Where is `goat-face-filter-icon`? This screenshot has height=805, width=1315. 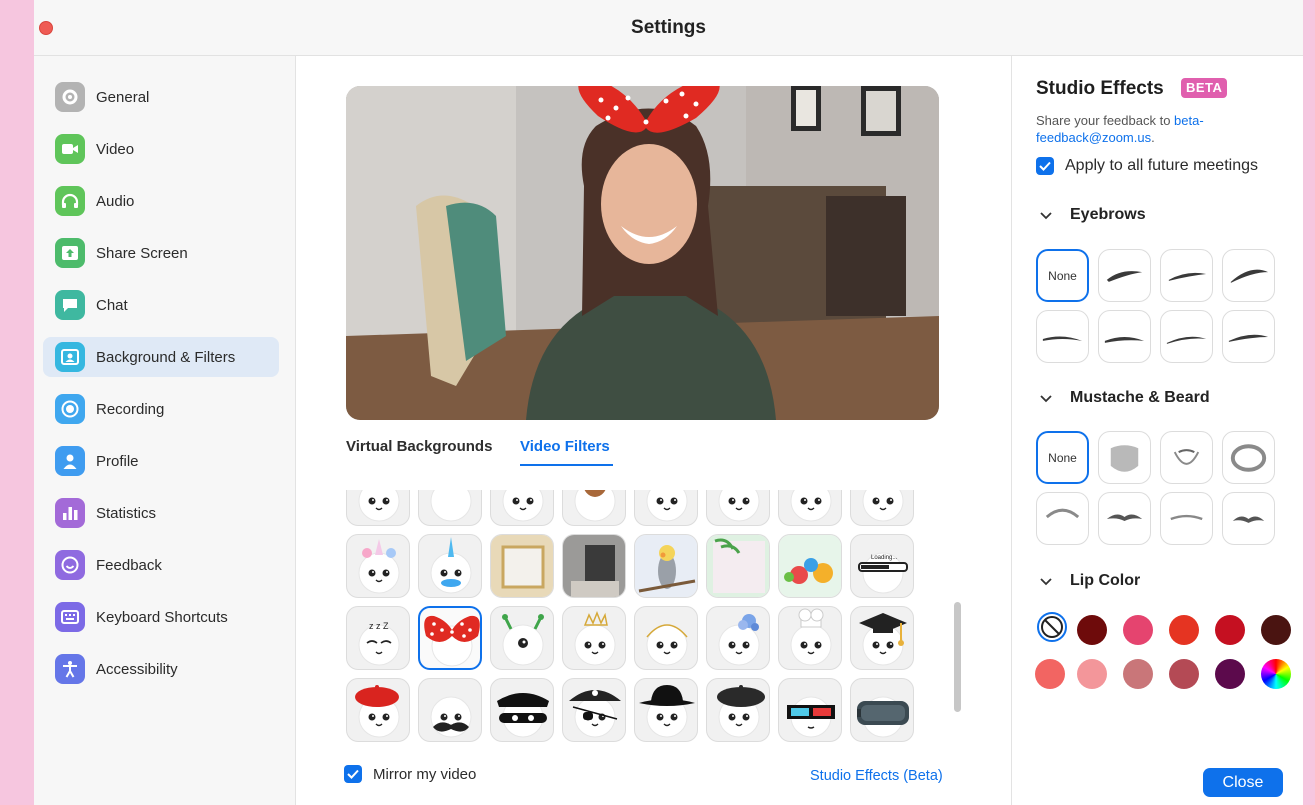 goat-face-filter-icon is located at coordinates (666, 508).